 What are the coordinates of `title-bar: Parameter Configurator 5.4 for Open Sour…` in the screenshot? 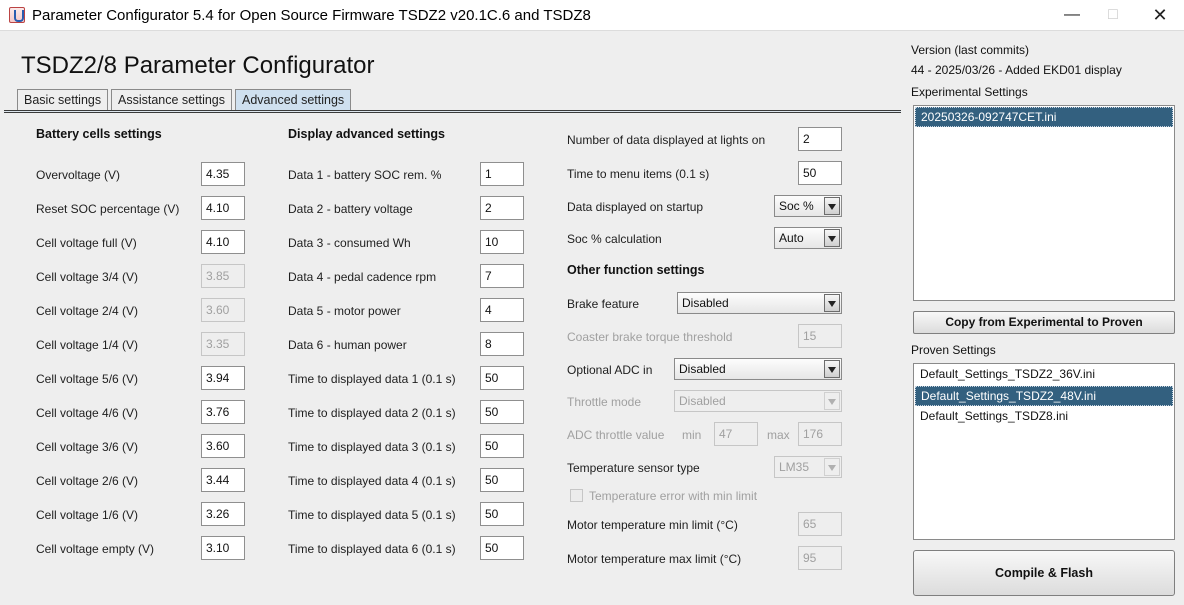 It's located at (592, 15).